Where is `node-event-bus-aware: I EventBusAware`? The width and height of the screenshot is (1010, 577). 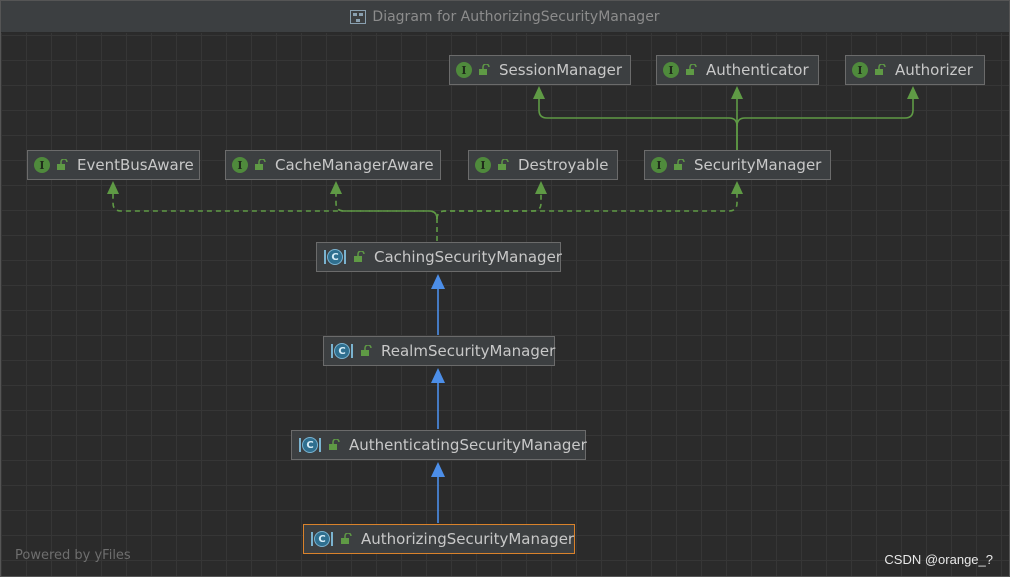
node-event-bus-aware: I EventBusAware is located at coordinates (113, 165).